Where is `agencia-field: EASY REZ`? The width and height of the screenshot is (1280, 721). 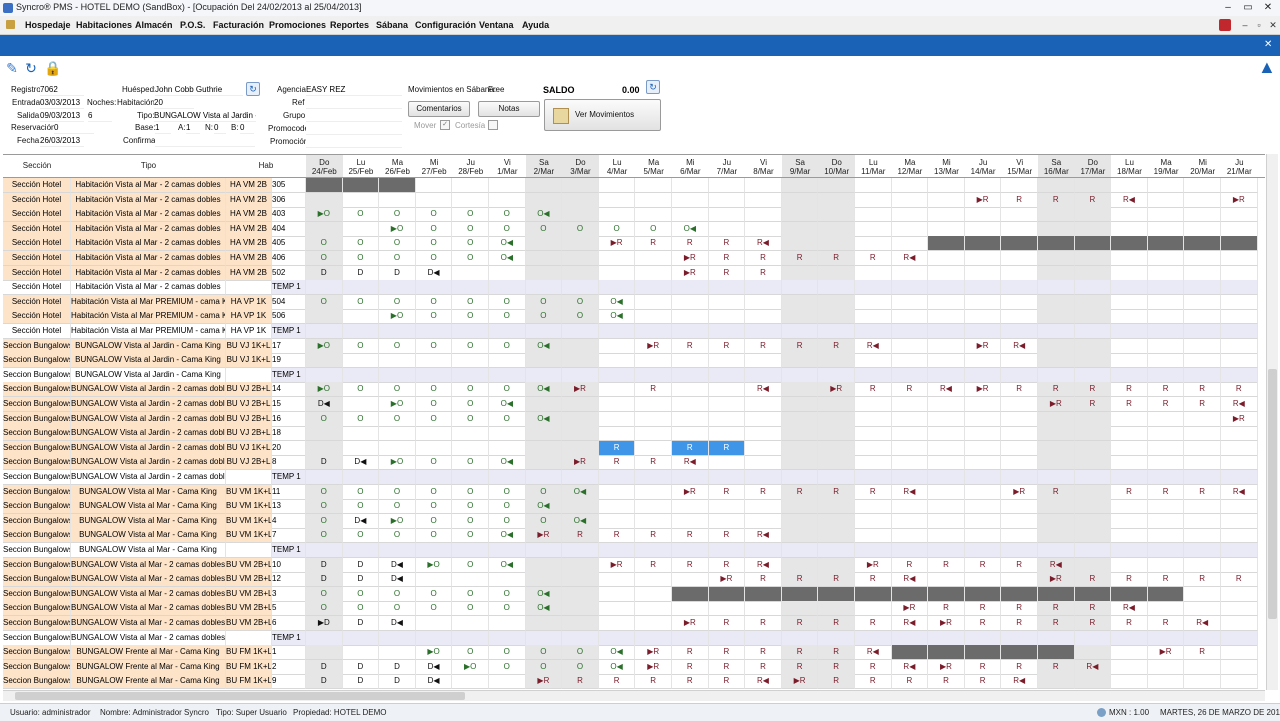
agencia-field: EASY REZ is located at coordinates (354, 90).